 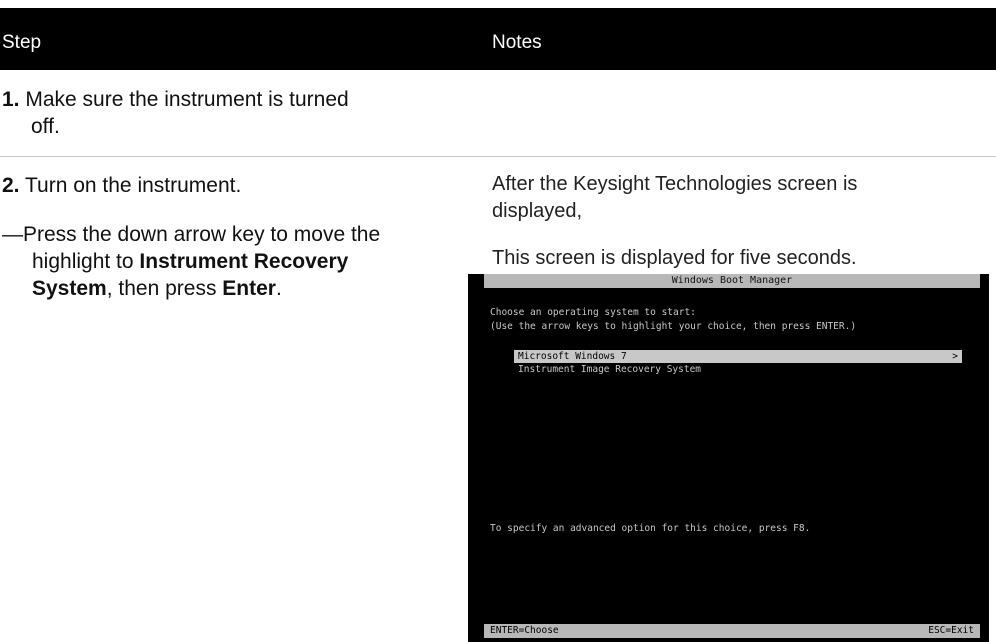 I want to click on step-1-text-line2: off., so click(x=45, y=126).